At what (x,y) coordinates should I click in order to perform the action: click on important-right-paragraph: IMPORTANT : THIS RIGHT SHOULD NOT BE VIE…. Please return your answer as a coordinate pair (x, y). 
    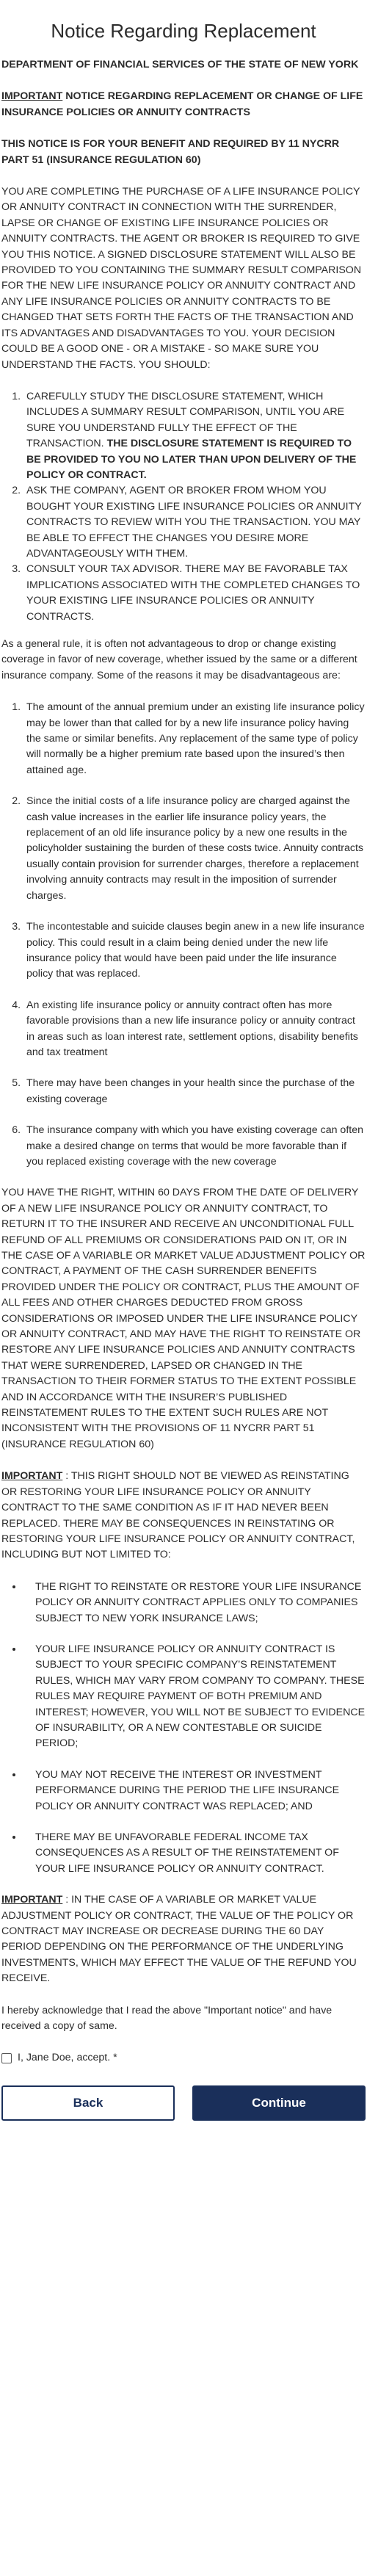
    Looking at the image, I should click on (183, 1516).